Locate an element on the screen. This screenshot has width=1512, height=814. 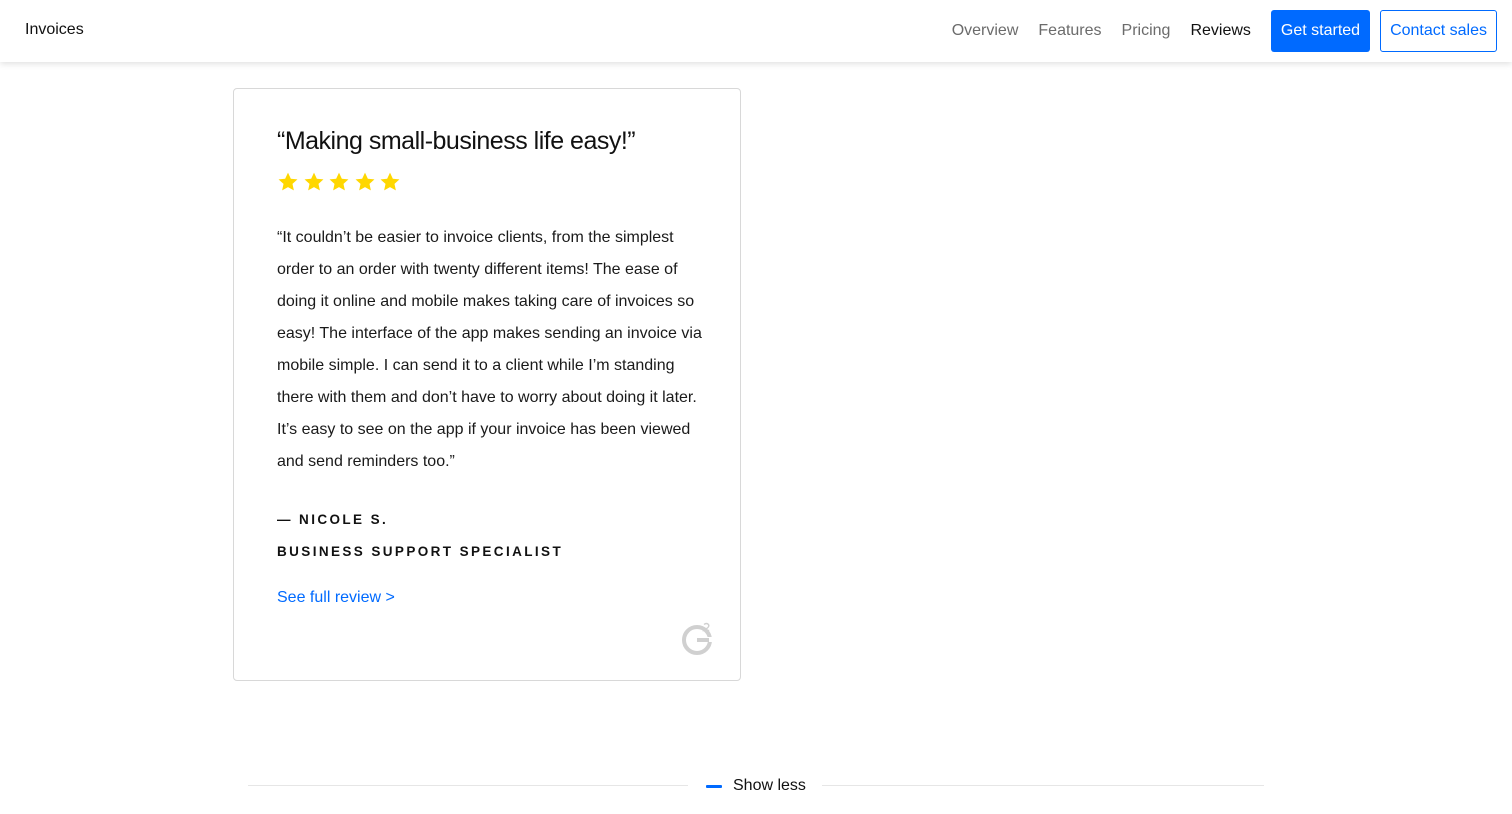
minus-icon is located at coordinates (714, 786).